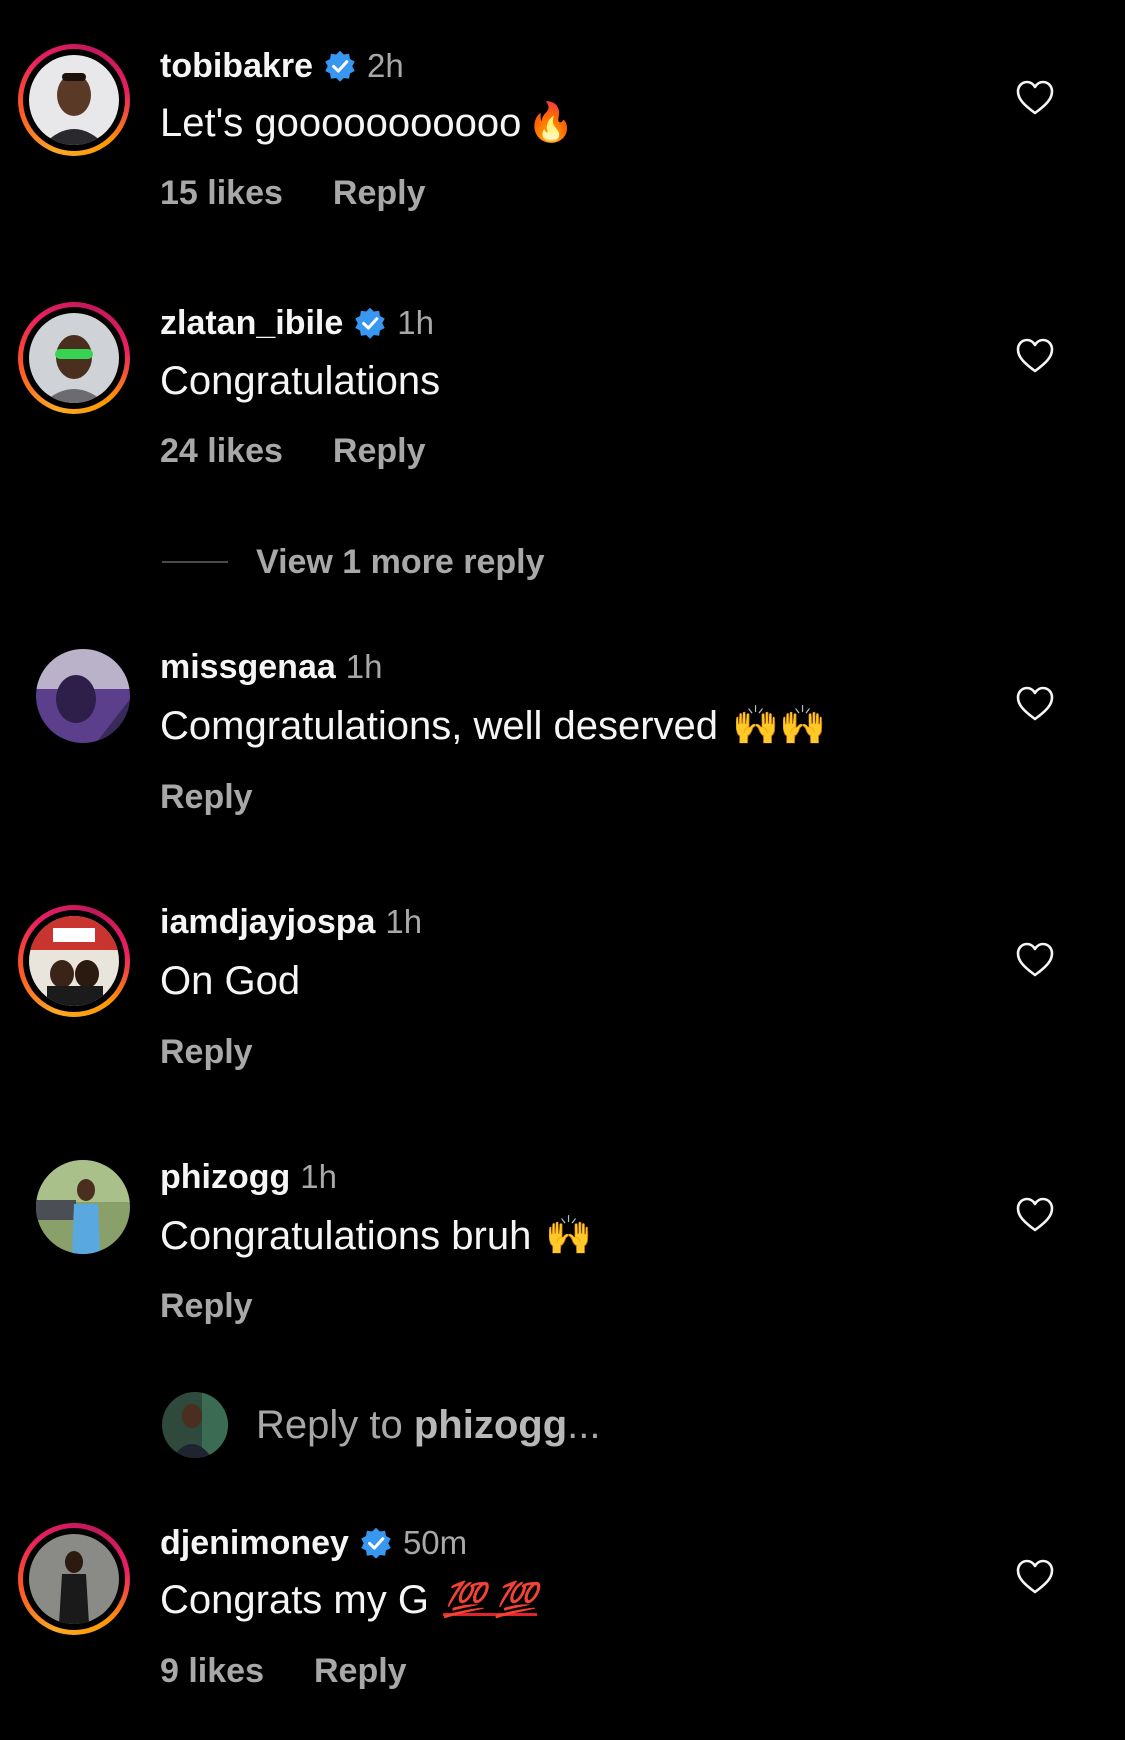 The width and height of the screenshot is (1125, 1740). What do you see at coordinates (341, 122) in the screenshot?
I see `comment-text: Let's gooooooooooo` at bounding box center [341, 122].